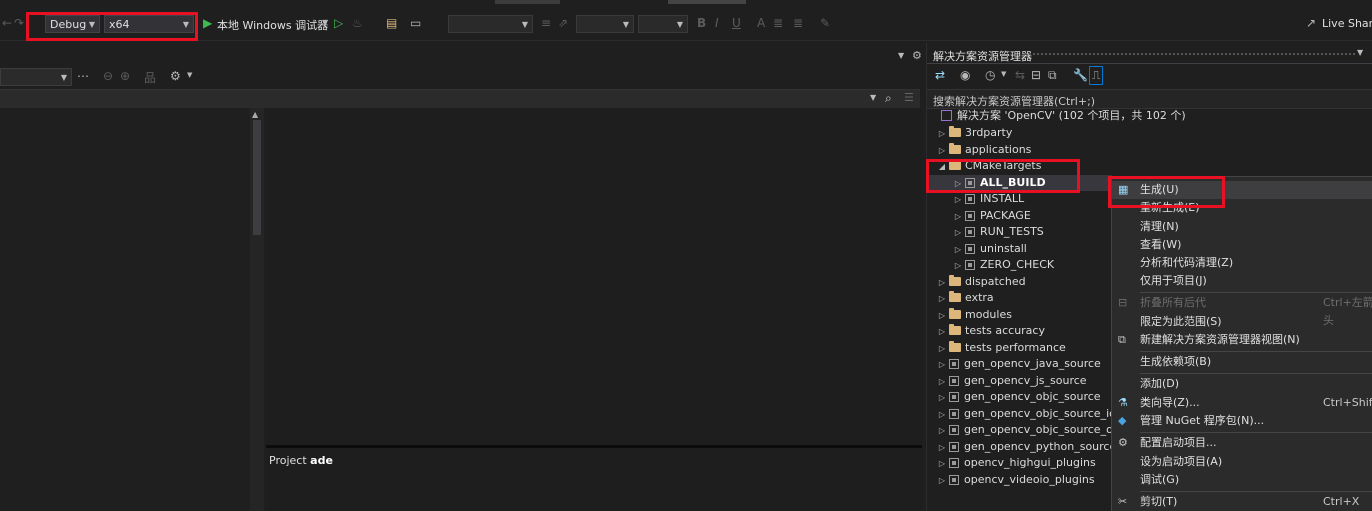 Image resolution: width=1372 pixels, height=511 pixels. I want to click on menu-bar, so click(686, 3).